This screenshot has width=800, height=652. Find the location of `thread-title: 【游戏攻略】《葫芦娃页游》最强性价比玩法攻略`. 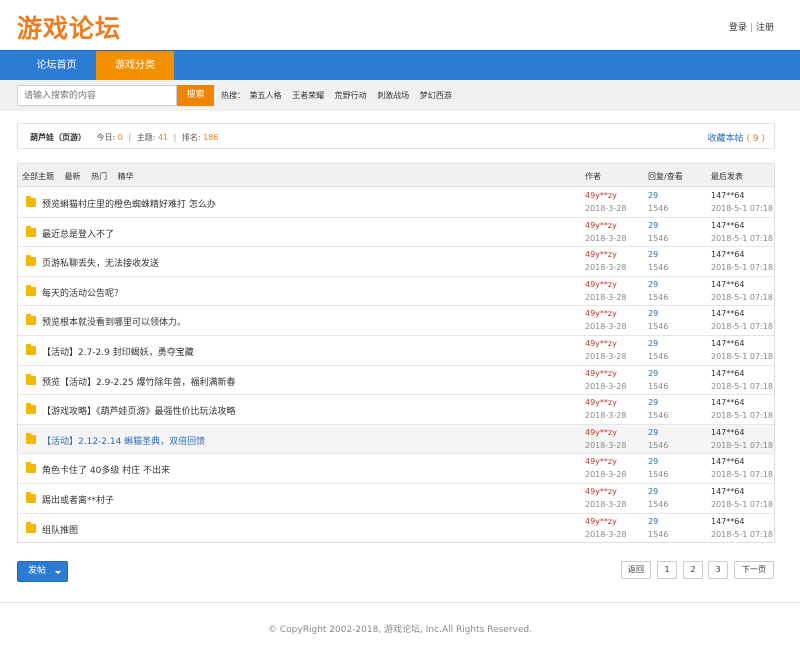

thread-title: 【游戏攻略】《葫芦娃页游》最强性价比玩法攻略 is located at coordinates (139, 410).